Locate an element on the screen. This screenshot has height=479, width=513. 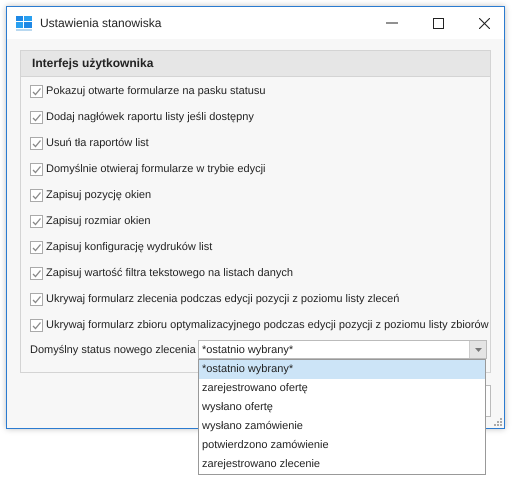
app-icon is located at coordinates (24, 23).